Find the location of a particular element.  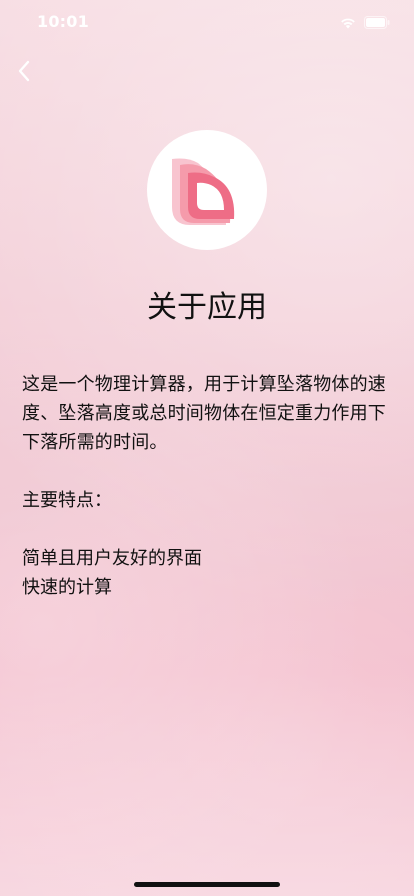

back-button is located at coordinates (24, 73).